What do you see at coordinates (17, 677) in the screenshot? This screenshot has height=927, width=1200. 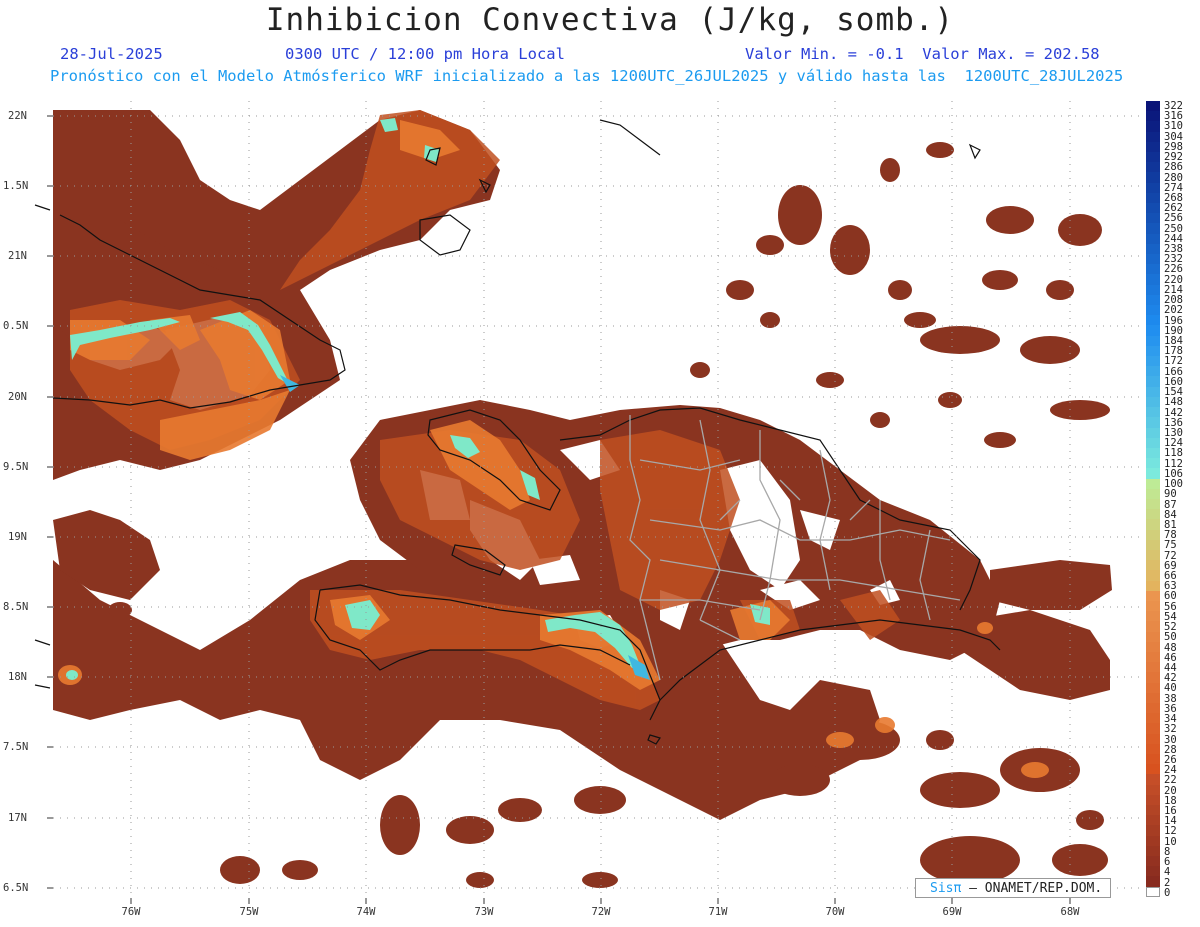 I see `lat-label: 18N` at bounding box center [17, 677].